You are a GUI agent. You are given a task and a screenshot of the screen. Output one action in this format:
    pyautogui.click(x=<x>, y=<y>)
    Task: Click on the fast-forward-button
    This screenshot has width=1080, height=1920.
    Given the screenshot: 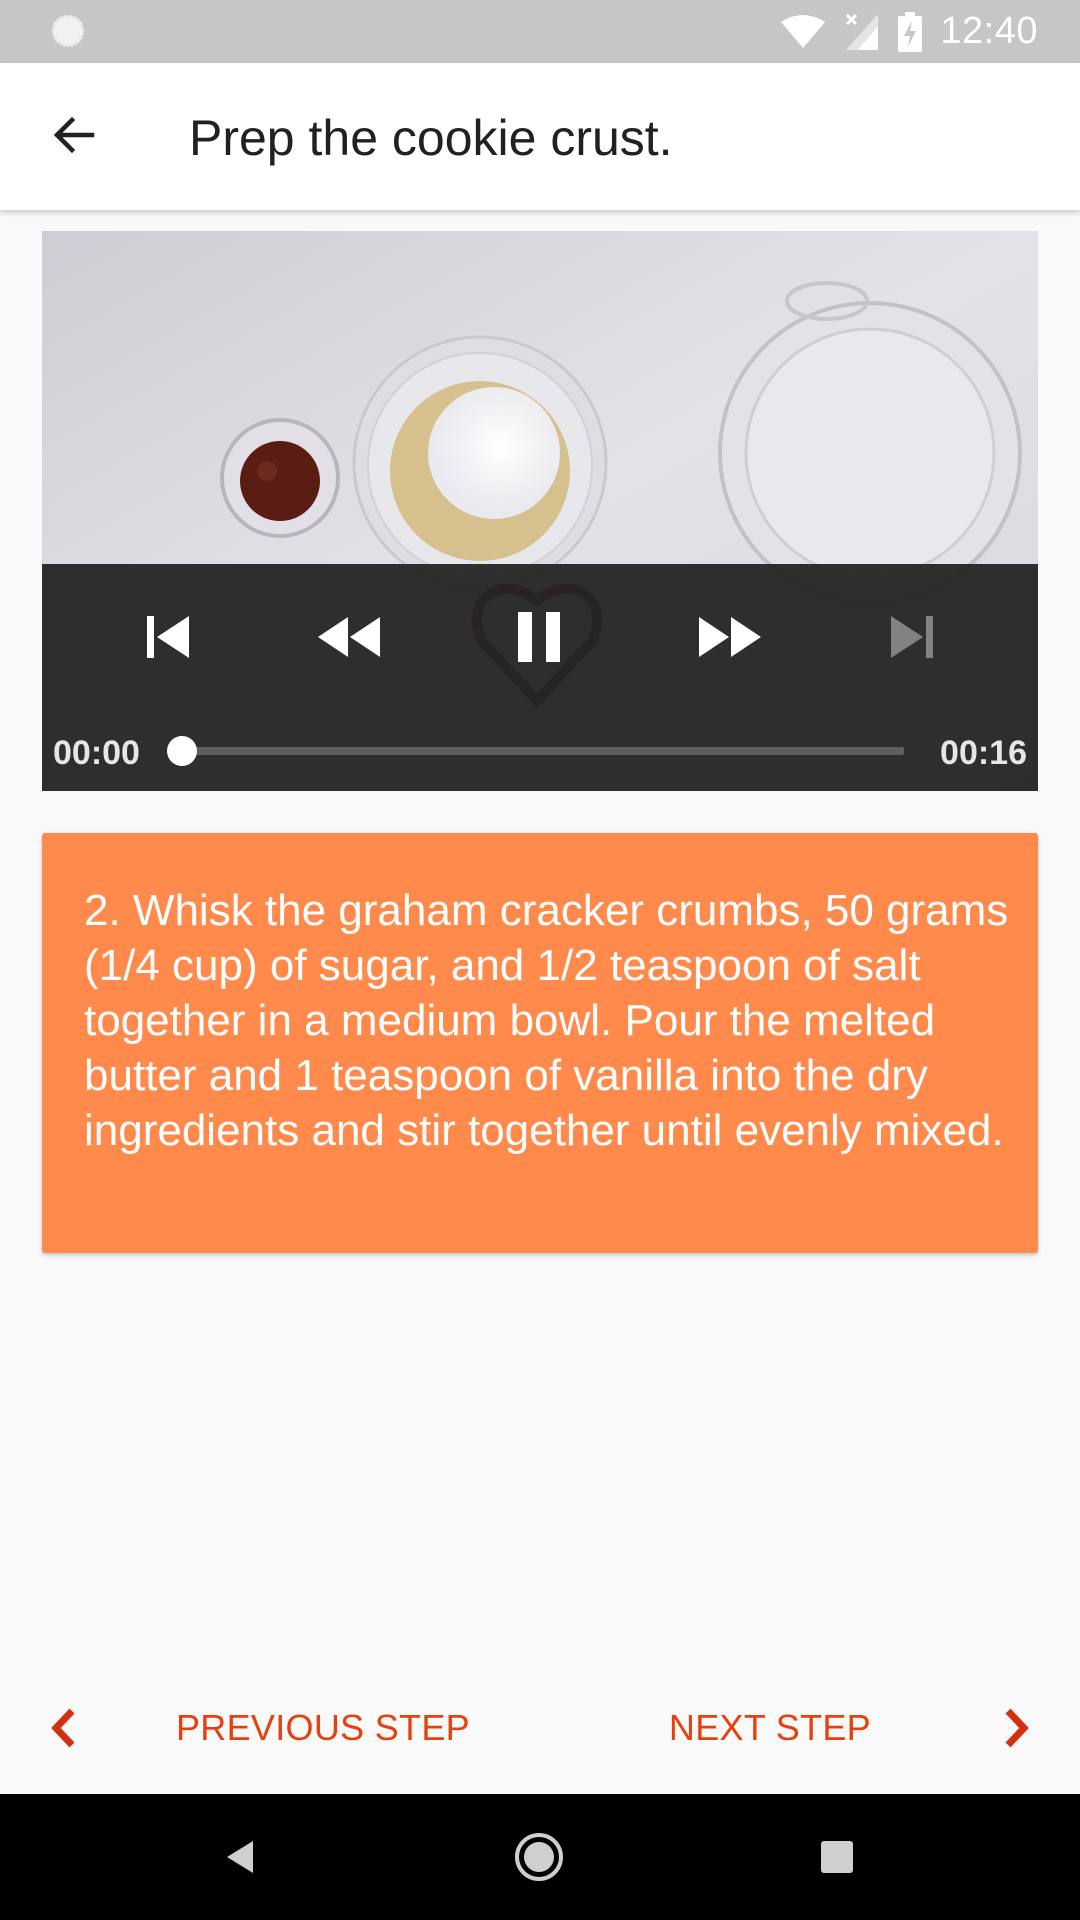 What is the action you would take?
    pyautogui.click(x=730, y=637)
    